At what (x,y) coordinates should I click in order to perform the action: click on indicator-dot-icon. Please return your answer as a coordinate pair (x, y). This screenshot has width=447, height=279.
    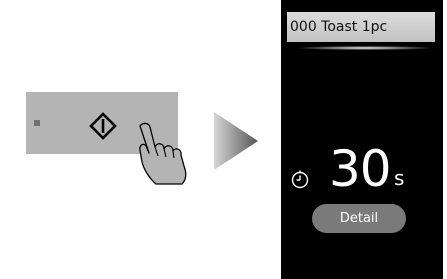
    Looking at the image, I should click on (37, 123).